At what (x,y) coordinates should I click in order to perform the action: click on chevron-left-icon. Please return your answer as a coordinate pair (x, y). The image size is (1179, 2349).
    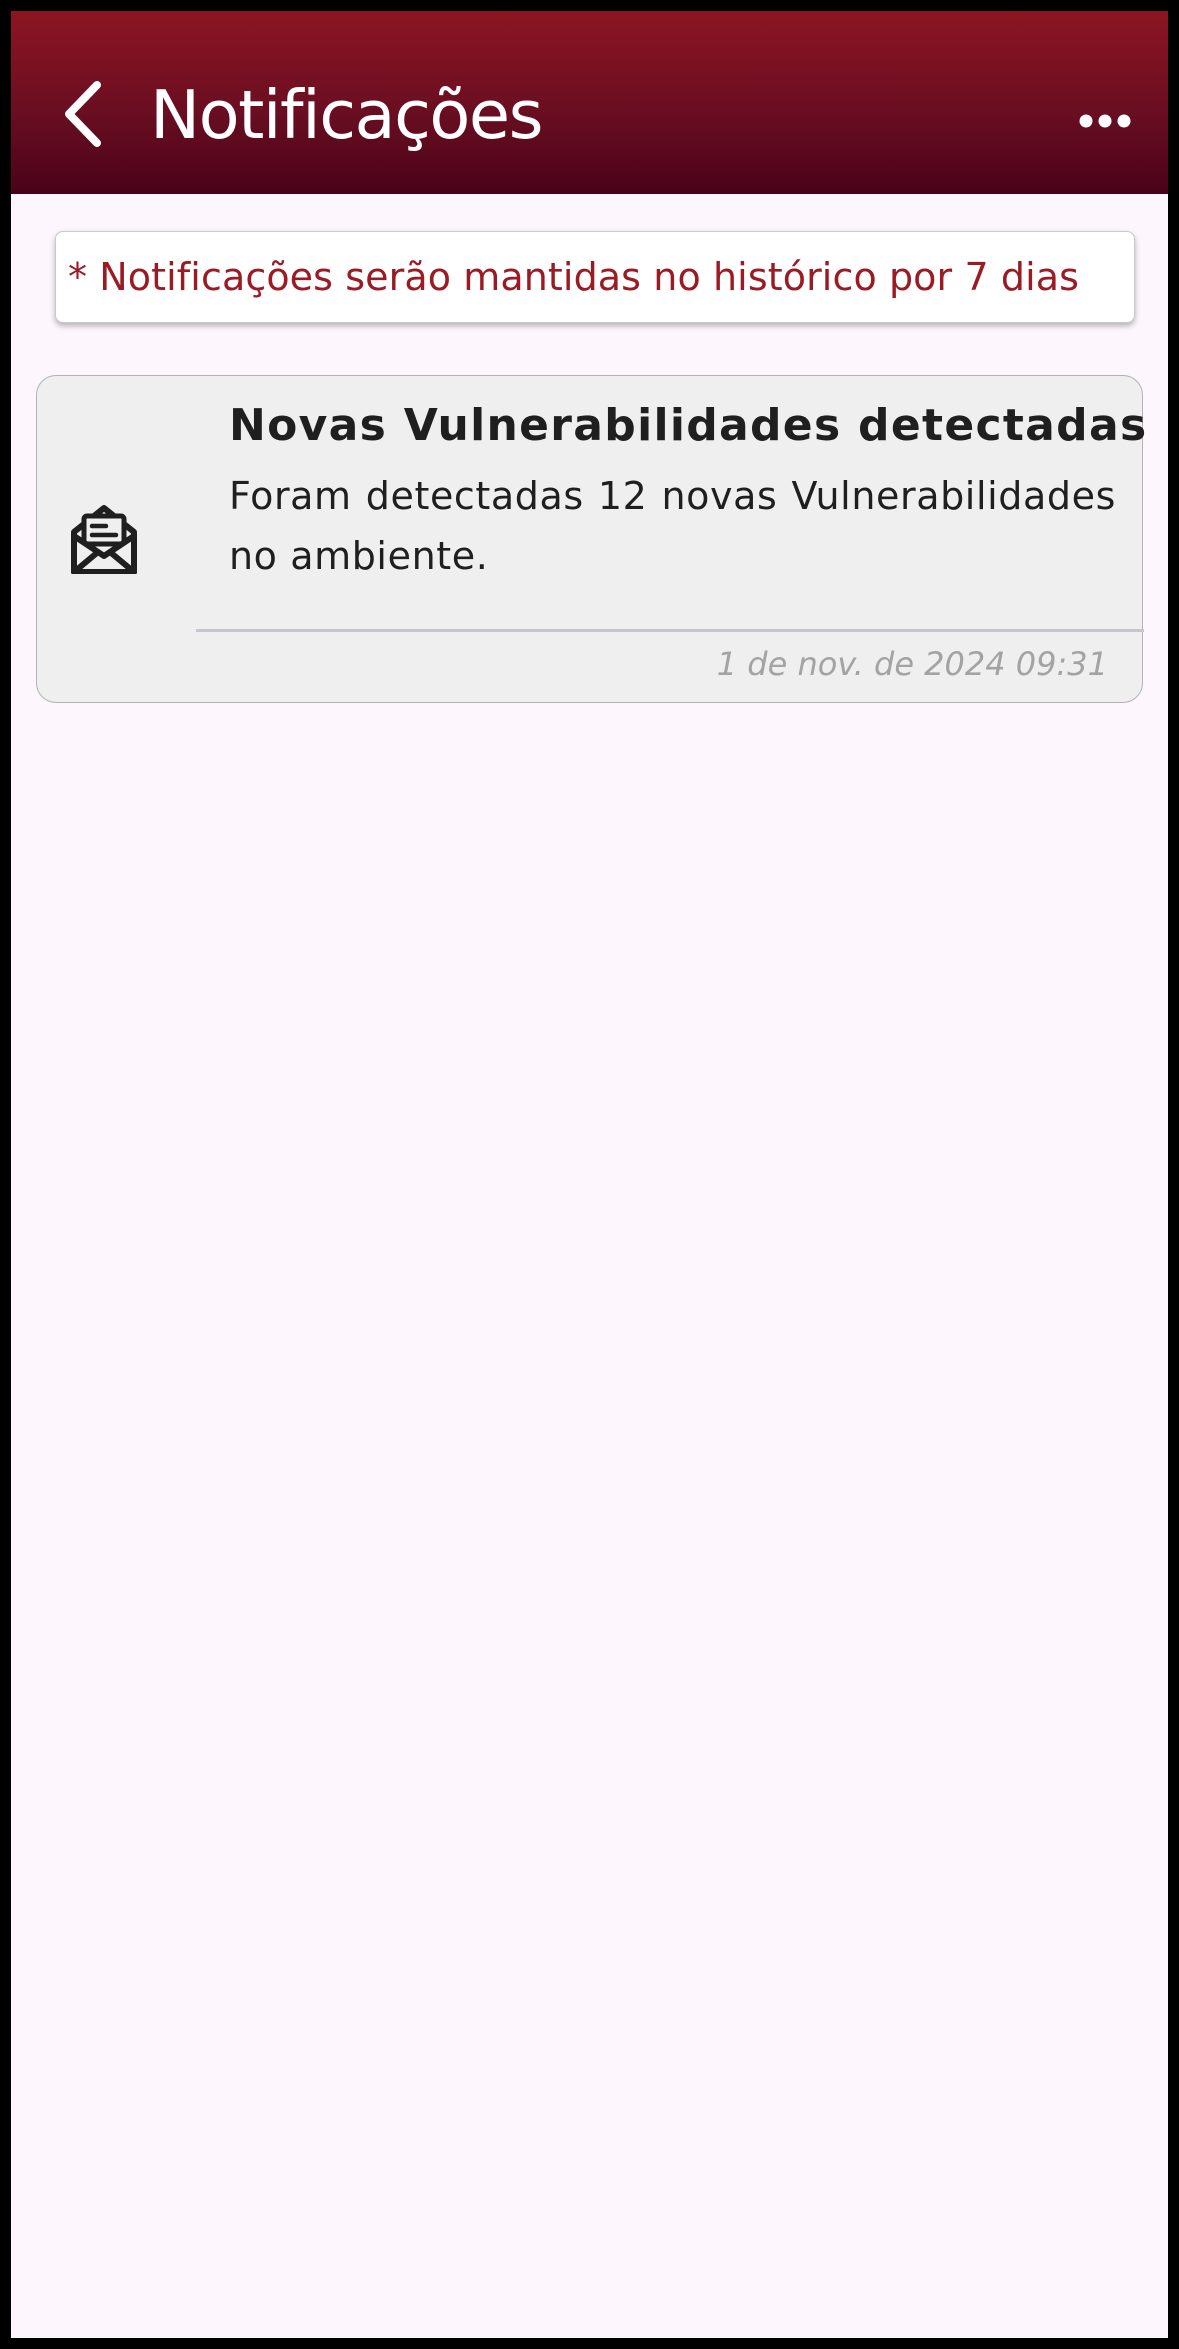
    Looking at the image, I should click on (83, 114).